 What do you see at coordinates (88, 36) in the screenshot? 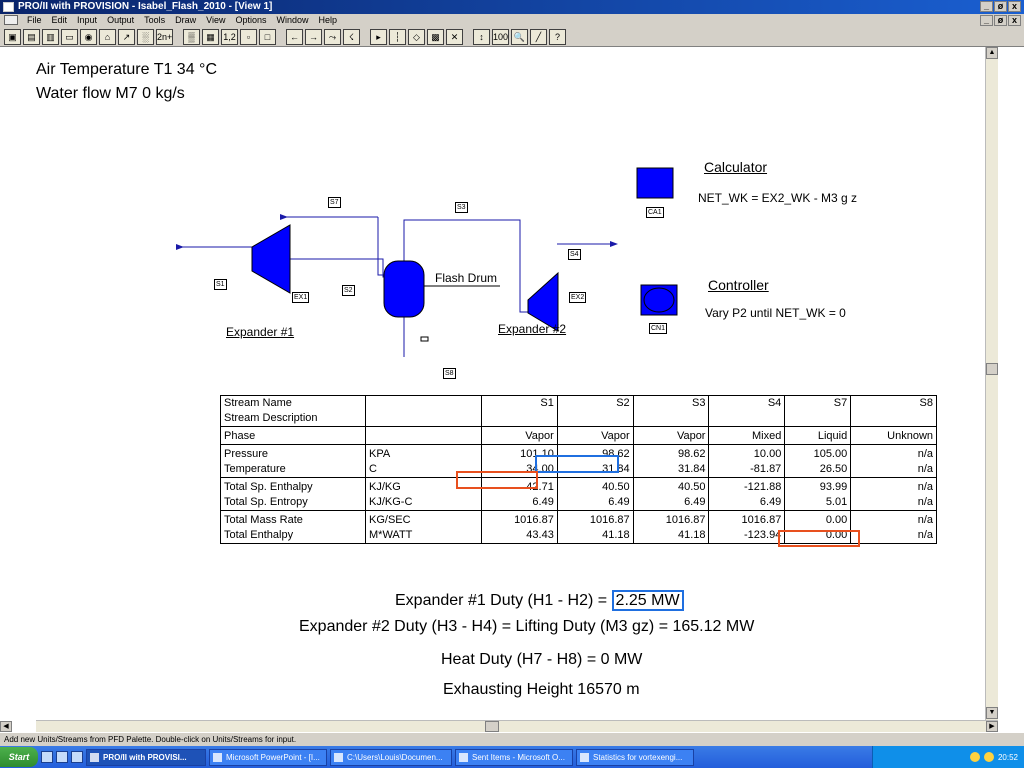
I see `toolbar-window-icon: ◉` at bounding box center [88, 36].